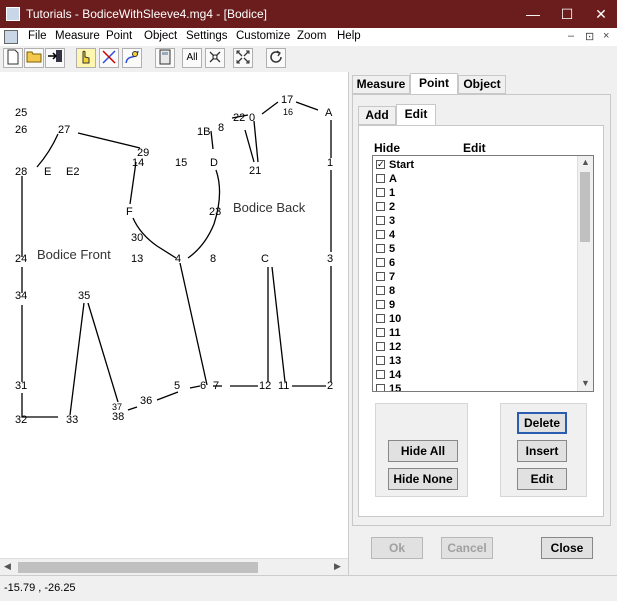 Image resolution: width=617 pixels, height=601 pixels. Describe the element at coordinates (132, 58) in the screenshot. I see `curve-tool-icon` at that location.